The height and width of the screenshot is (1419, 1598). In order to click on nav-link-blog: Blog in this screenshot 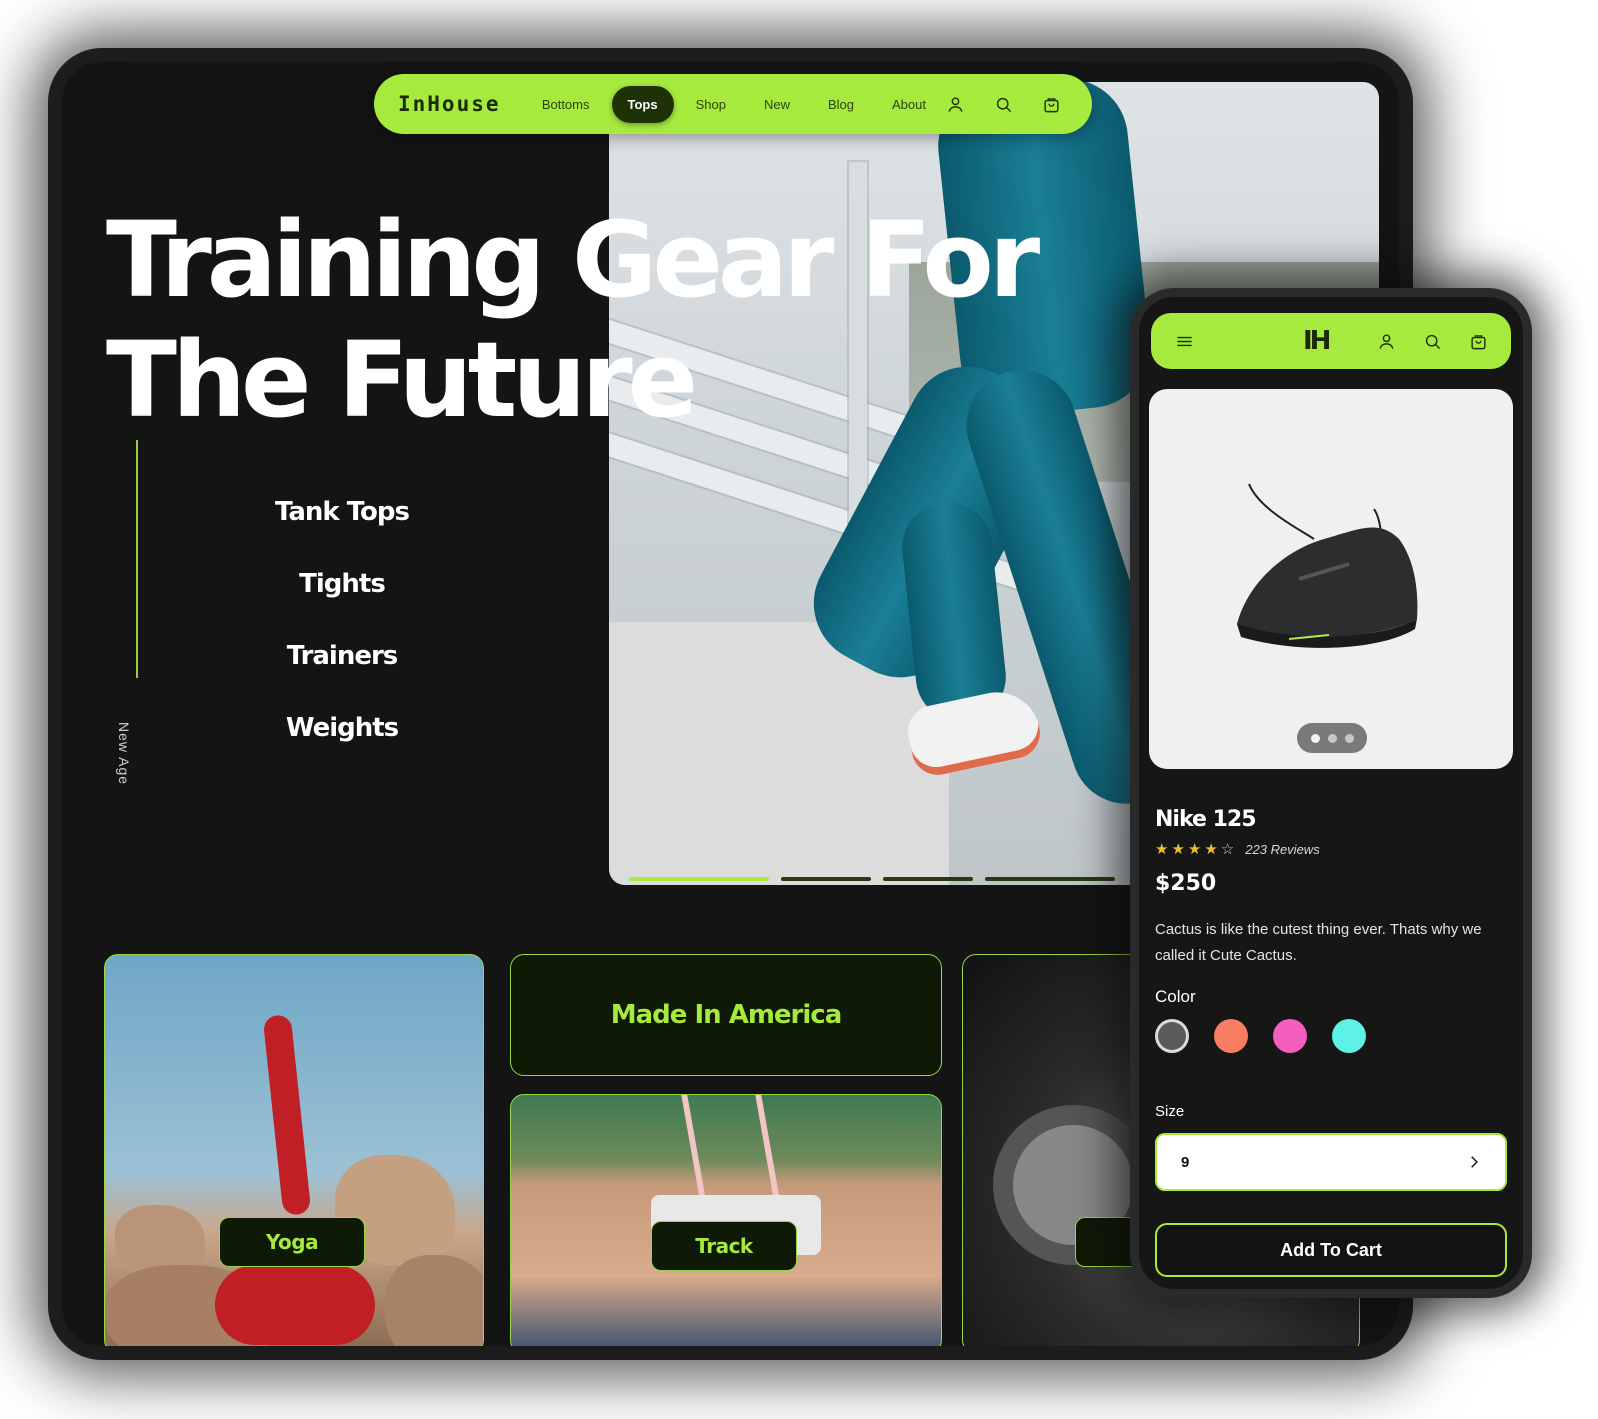, I will do `click(841, 104)`.